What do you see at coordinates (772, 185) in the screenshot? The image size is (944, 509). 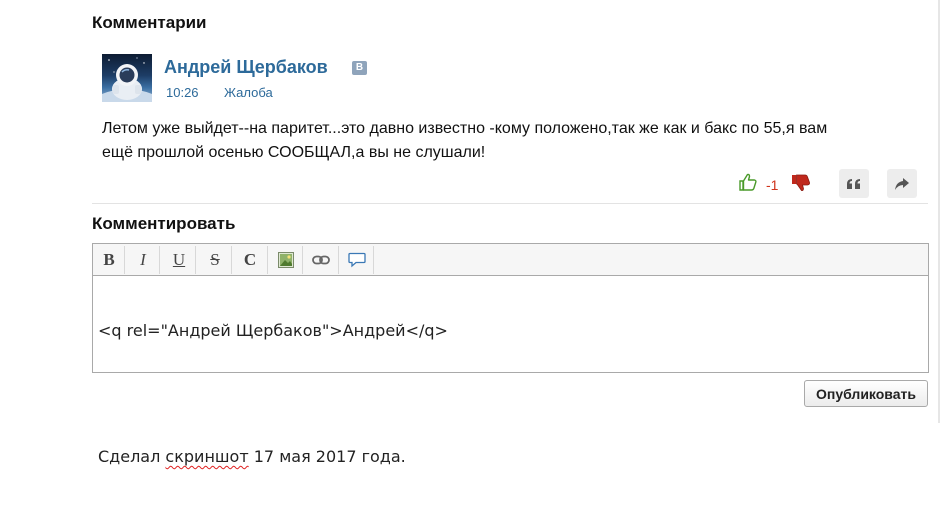 I see `comment-rating: -1` at bounding box center [772, 185].